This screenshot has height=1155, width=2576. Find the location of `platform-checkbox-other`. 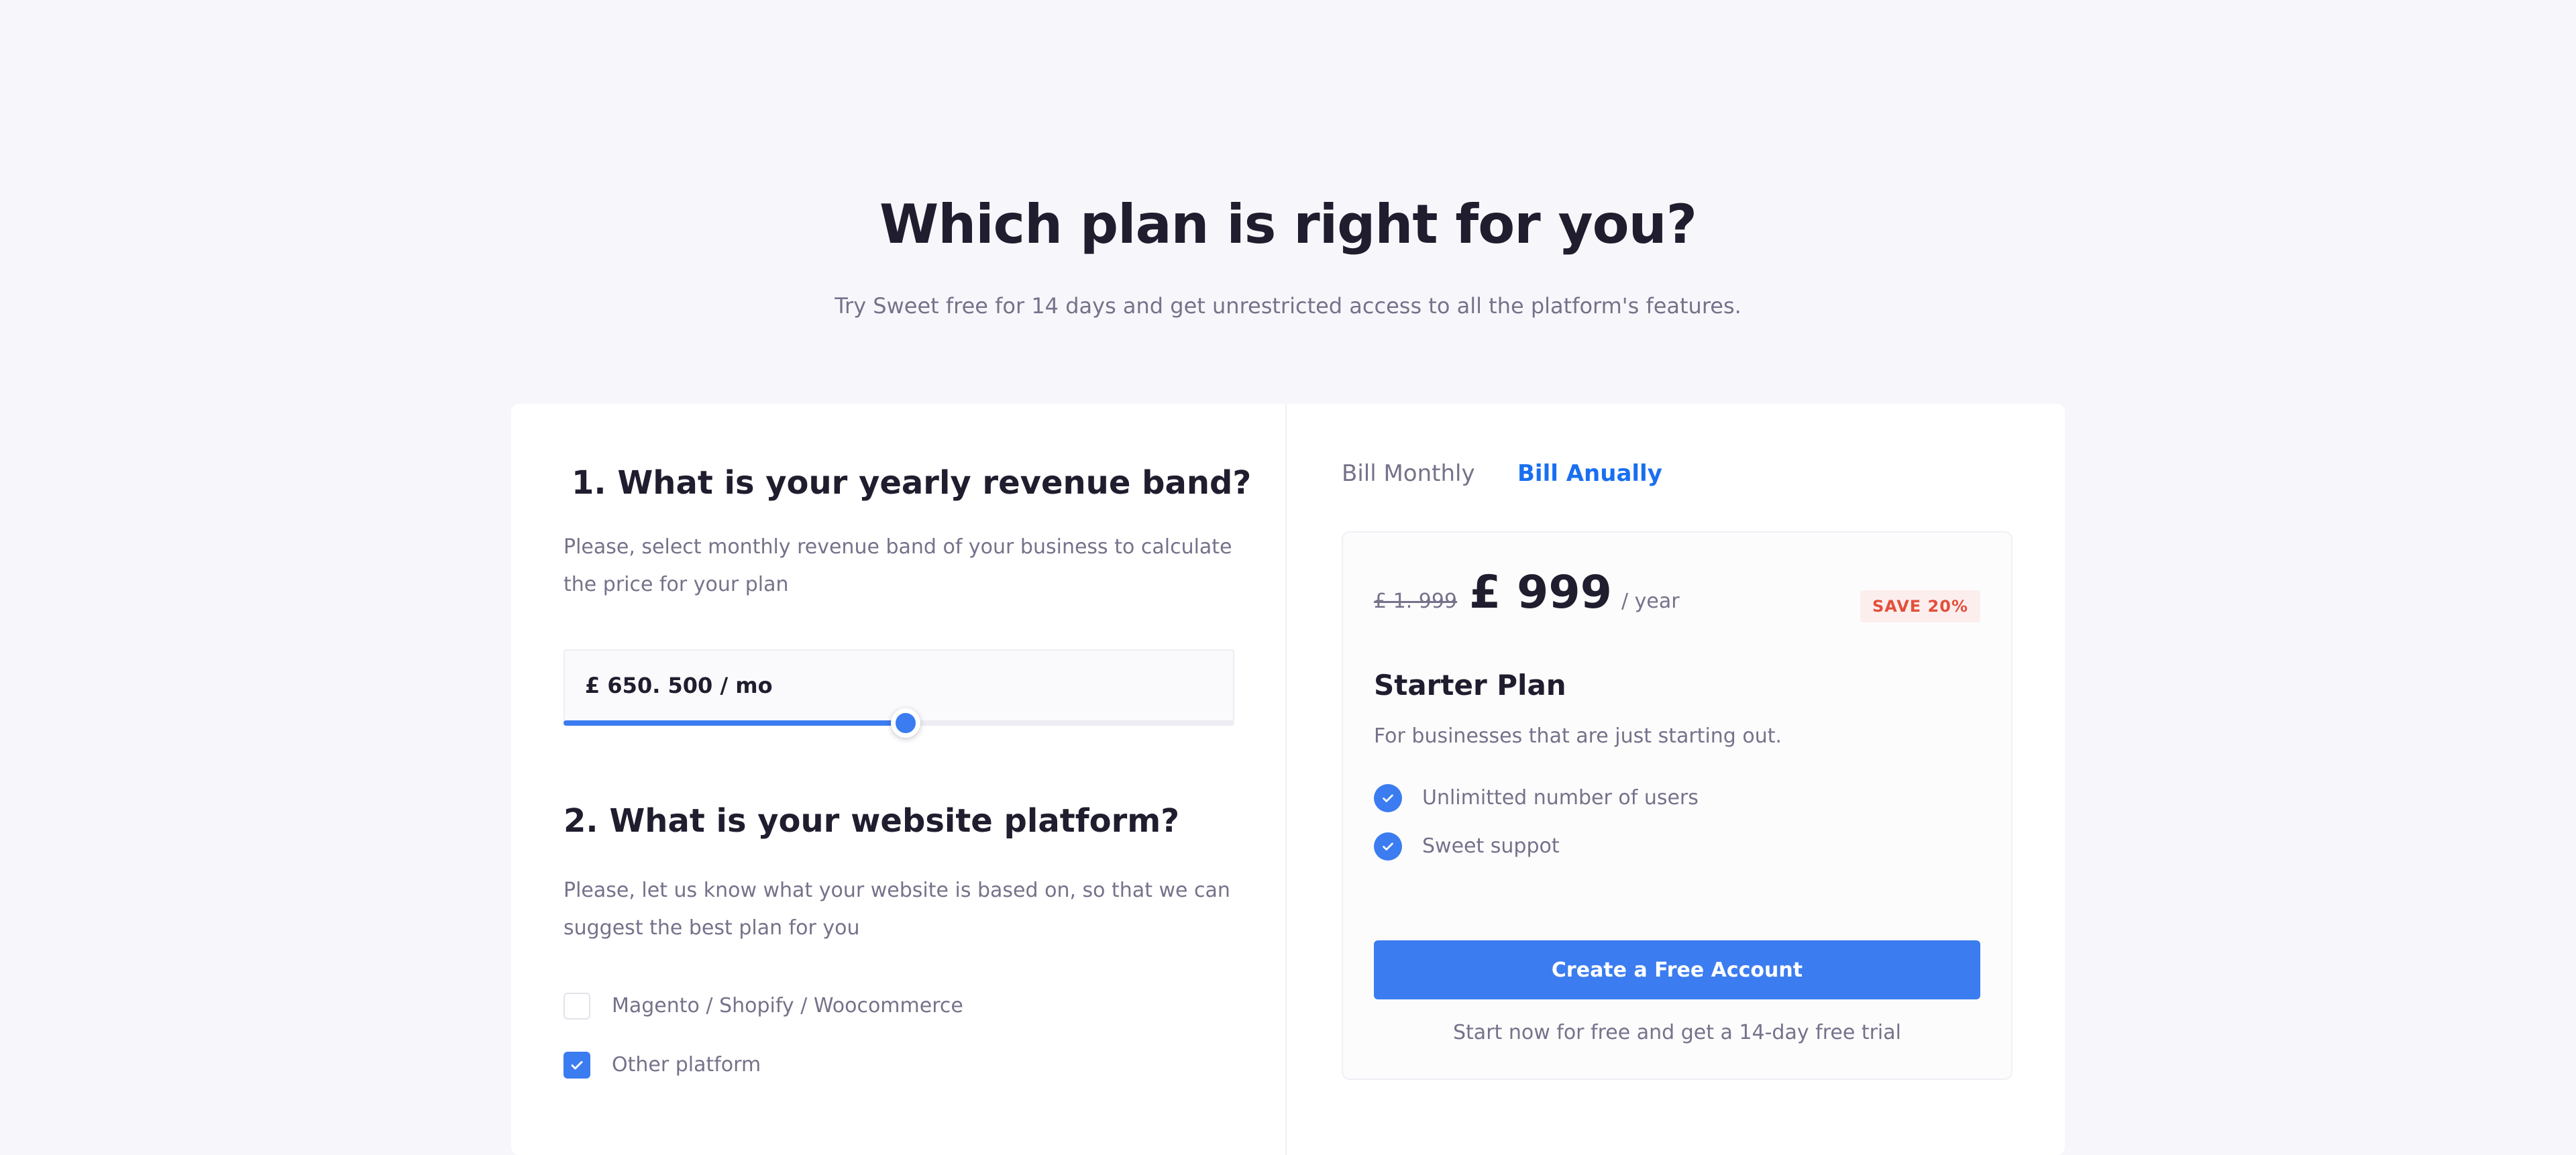

platform-checkbox-other is located at coordinates (577, 1066).